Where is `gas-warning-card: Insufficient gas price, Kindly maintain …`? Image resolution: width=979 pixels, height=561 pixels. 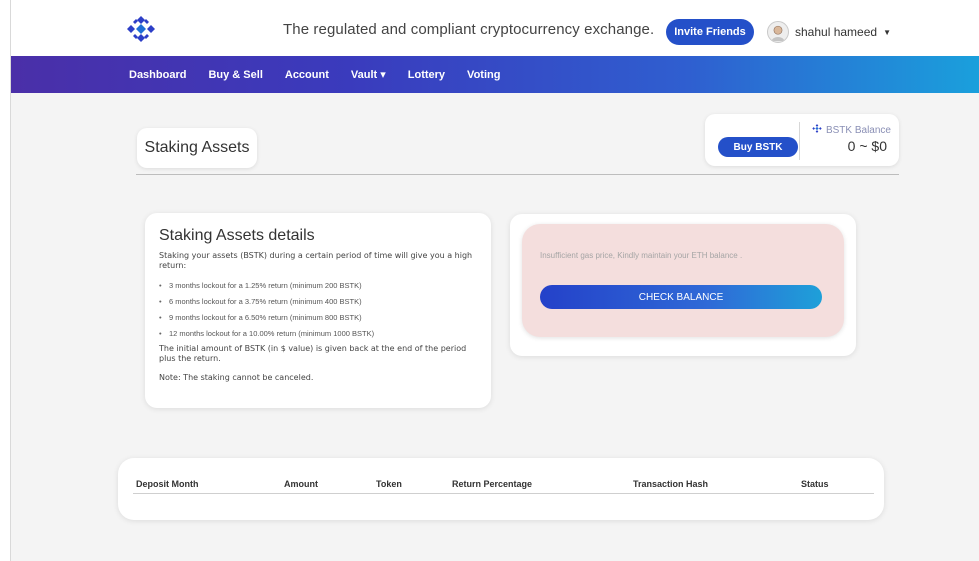
gas-warning-card: Insufficient gas price, Kindly maintain … is located at coordinates (683, 285).